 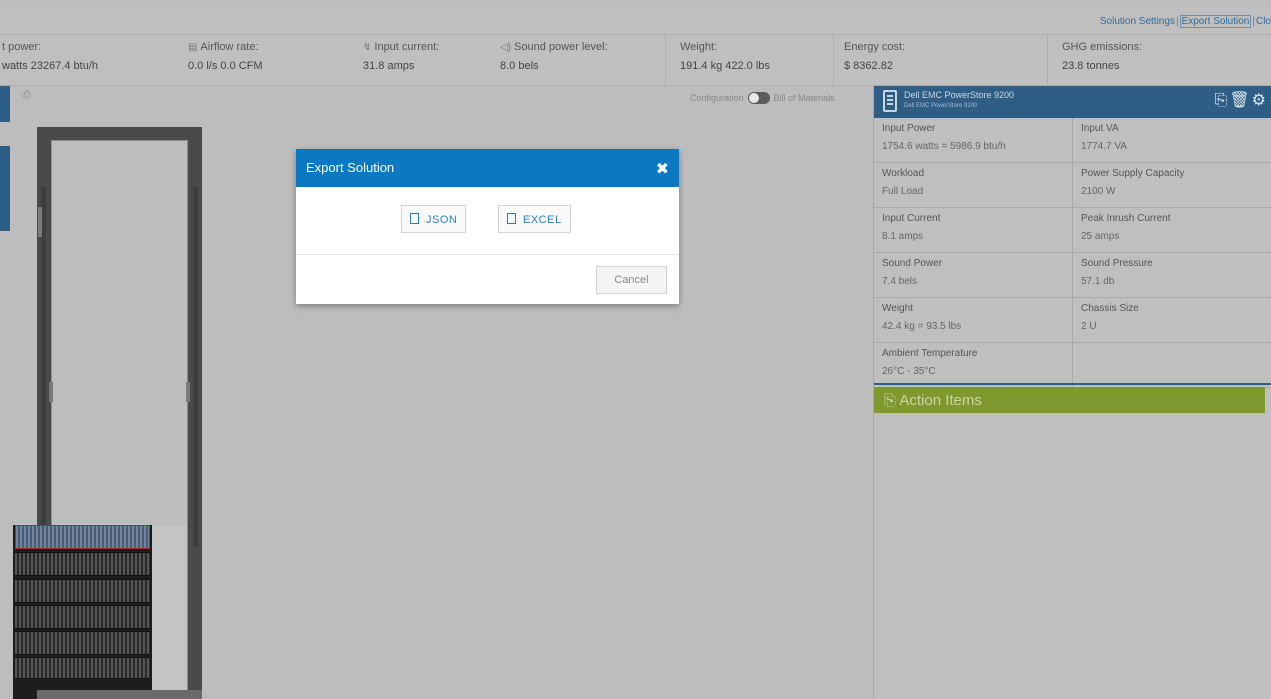 I want to click on metric-sound: ◁) Sound power level: 8.0 bels, so click(x=580, y=61).